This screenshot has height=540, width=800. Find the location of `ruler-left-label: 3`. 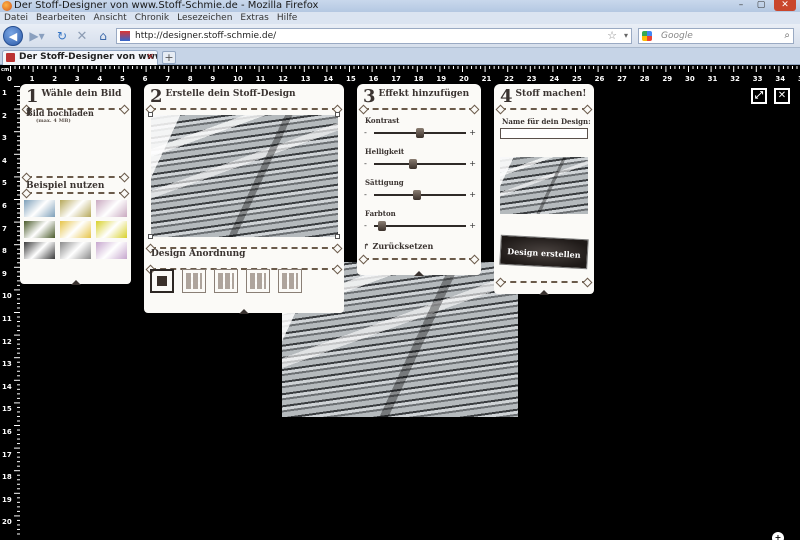

ruler-left-label: 3 is located at coordinates (4, 138).